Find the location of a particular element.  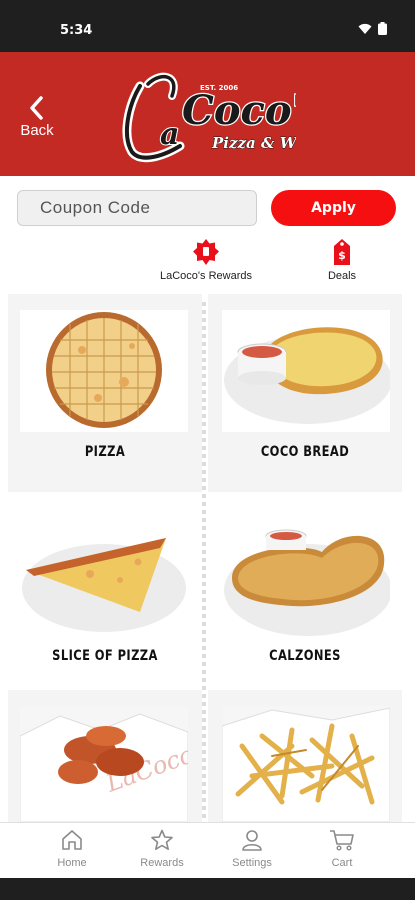

menu-item-fries is located at coordinates (305, 756).